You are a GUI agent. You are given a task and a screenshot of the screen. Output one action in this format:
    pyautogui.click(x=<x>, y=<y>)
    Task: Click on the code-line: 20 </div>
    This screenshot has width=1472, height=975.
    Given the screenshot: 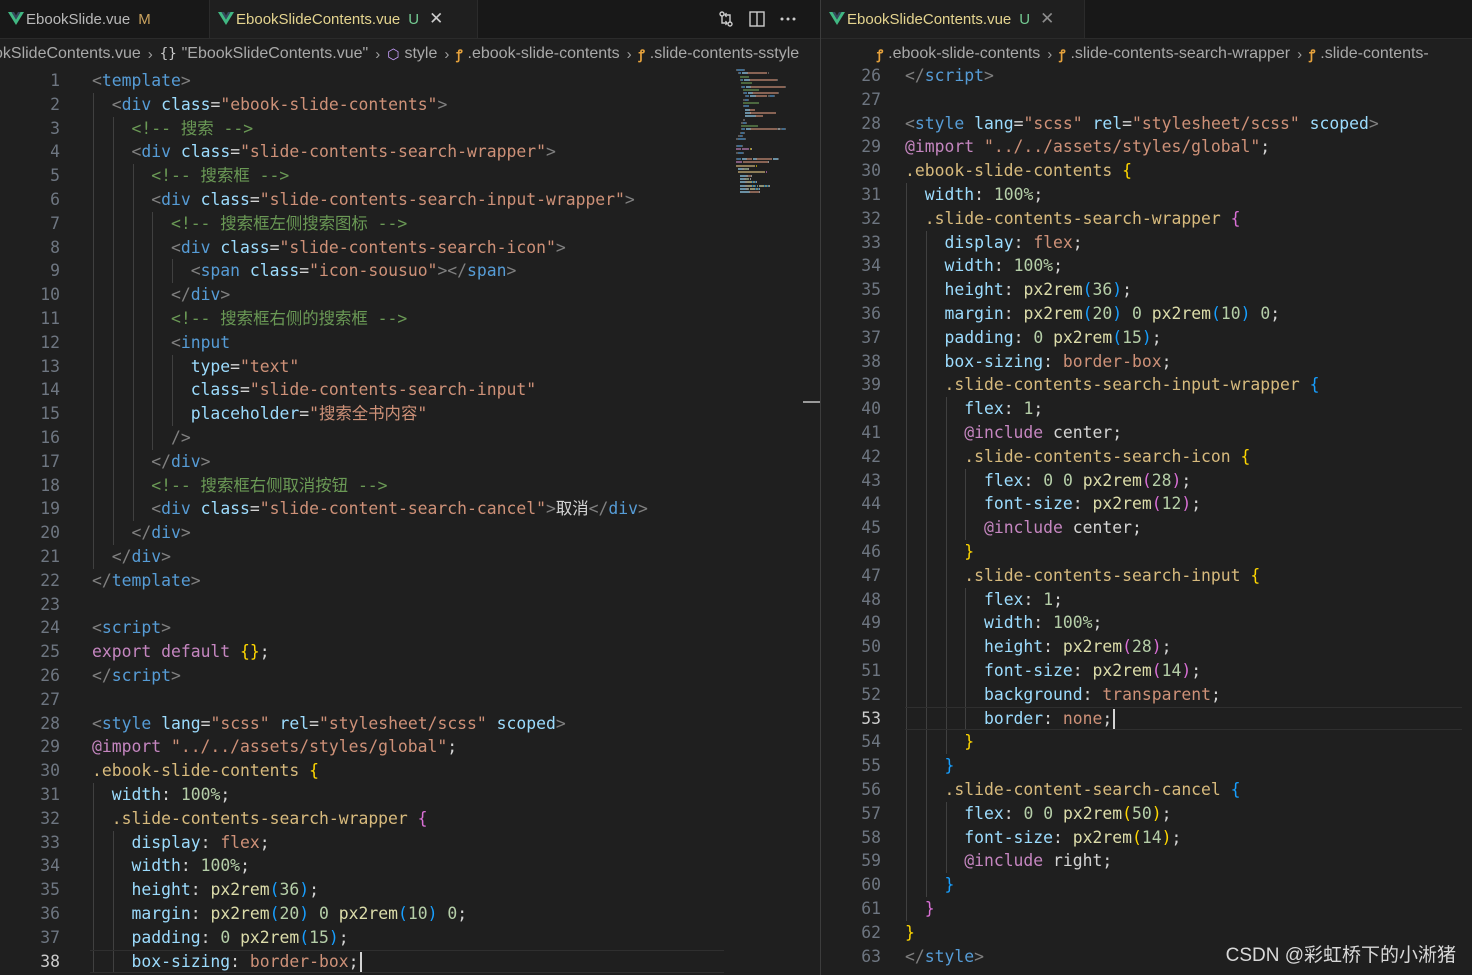 What is the action you would take?
    pyautogui.click(x=410, y=533)
    